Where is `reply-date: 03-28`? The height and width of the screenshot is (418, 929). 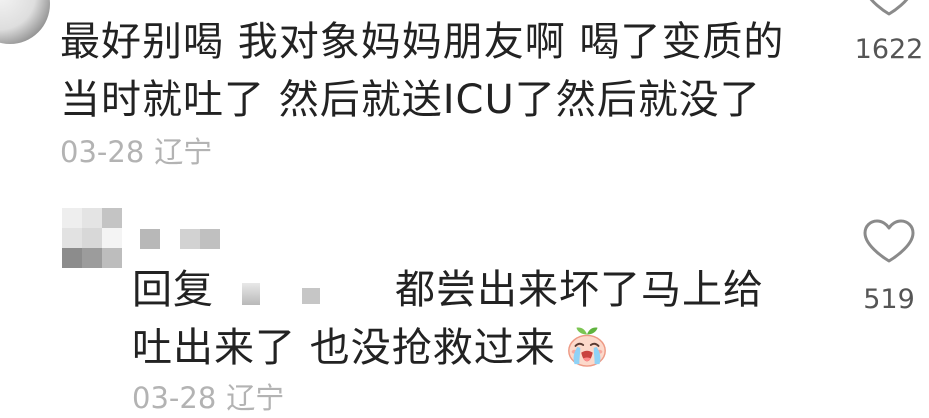 reply-date: 03-28 is located at coordinates (174, 398).